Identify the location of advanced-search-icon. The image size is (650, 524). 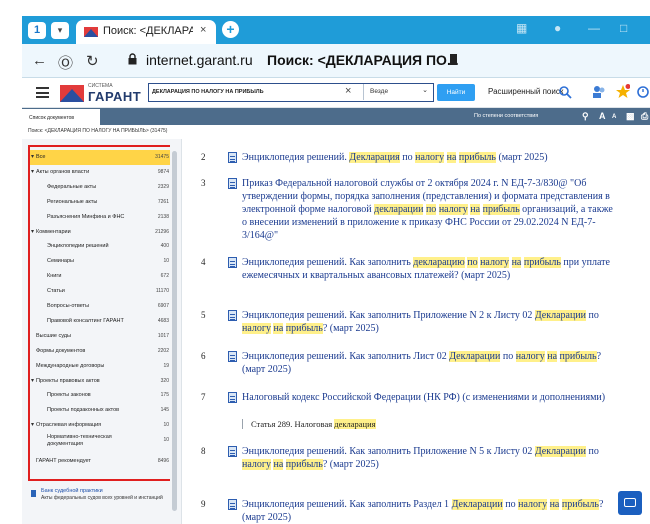
(565, 91).